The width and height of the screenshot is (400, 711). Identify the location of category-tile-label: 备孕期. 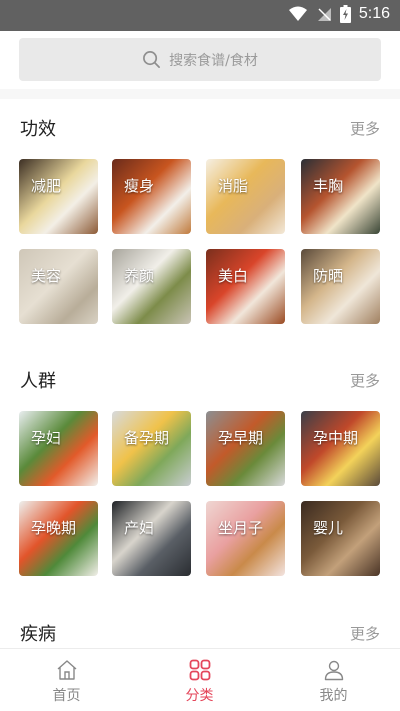
(147, 438).